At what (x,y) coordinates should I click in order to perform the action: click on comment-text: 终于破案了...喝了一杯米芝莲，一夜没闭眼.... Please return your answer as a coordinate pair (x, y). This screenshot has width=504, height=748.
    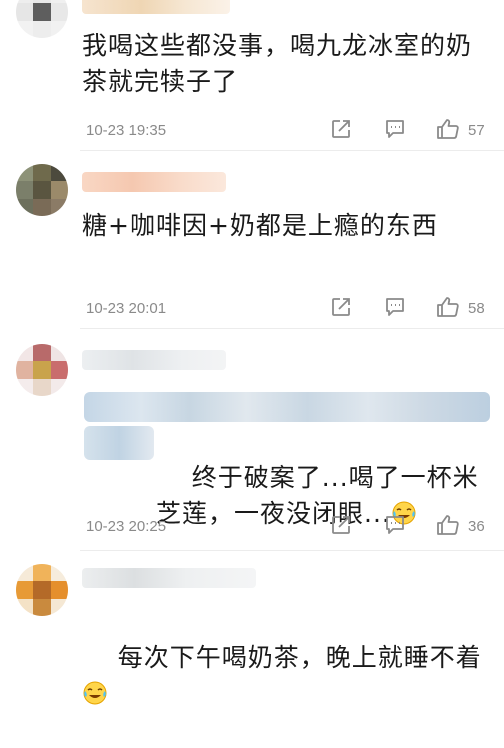
    Looking at the image, I should click on (322, 496).